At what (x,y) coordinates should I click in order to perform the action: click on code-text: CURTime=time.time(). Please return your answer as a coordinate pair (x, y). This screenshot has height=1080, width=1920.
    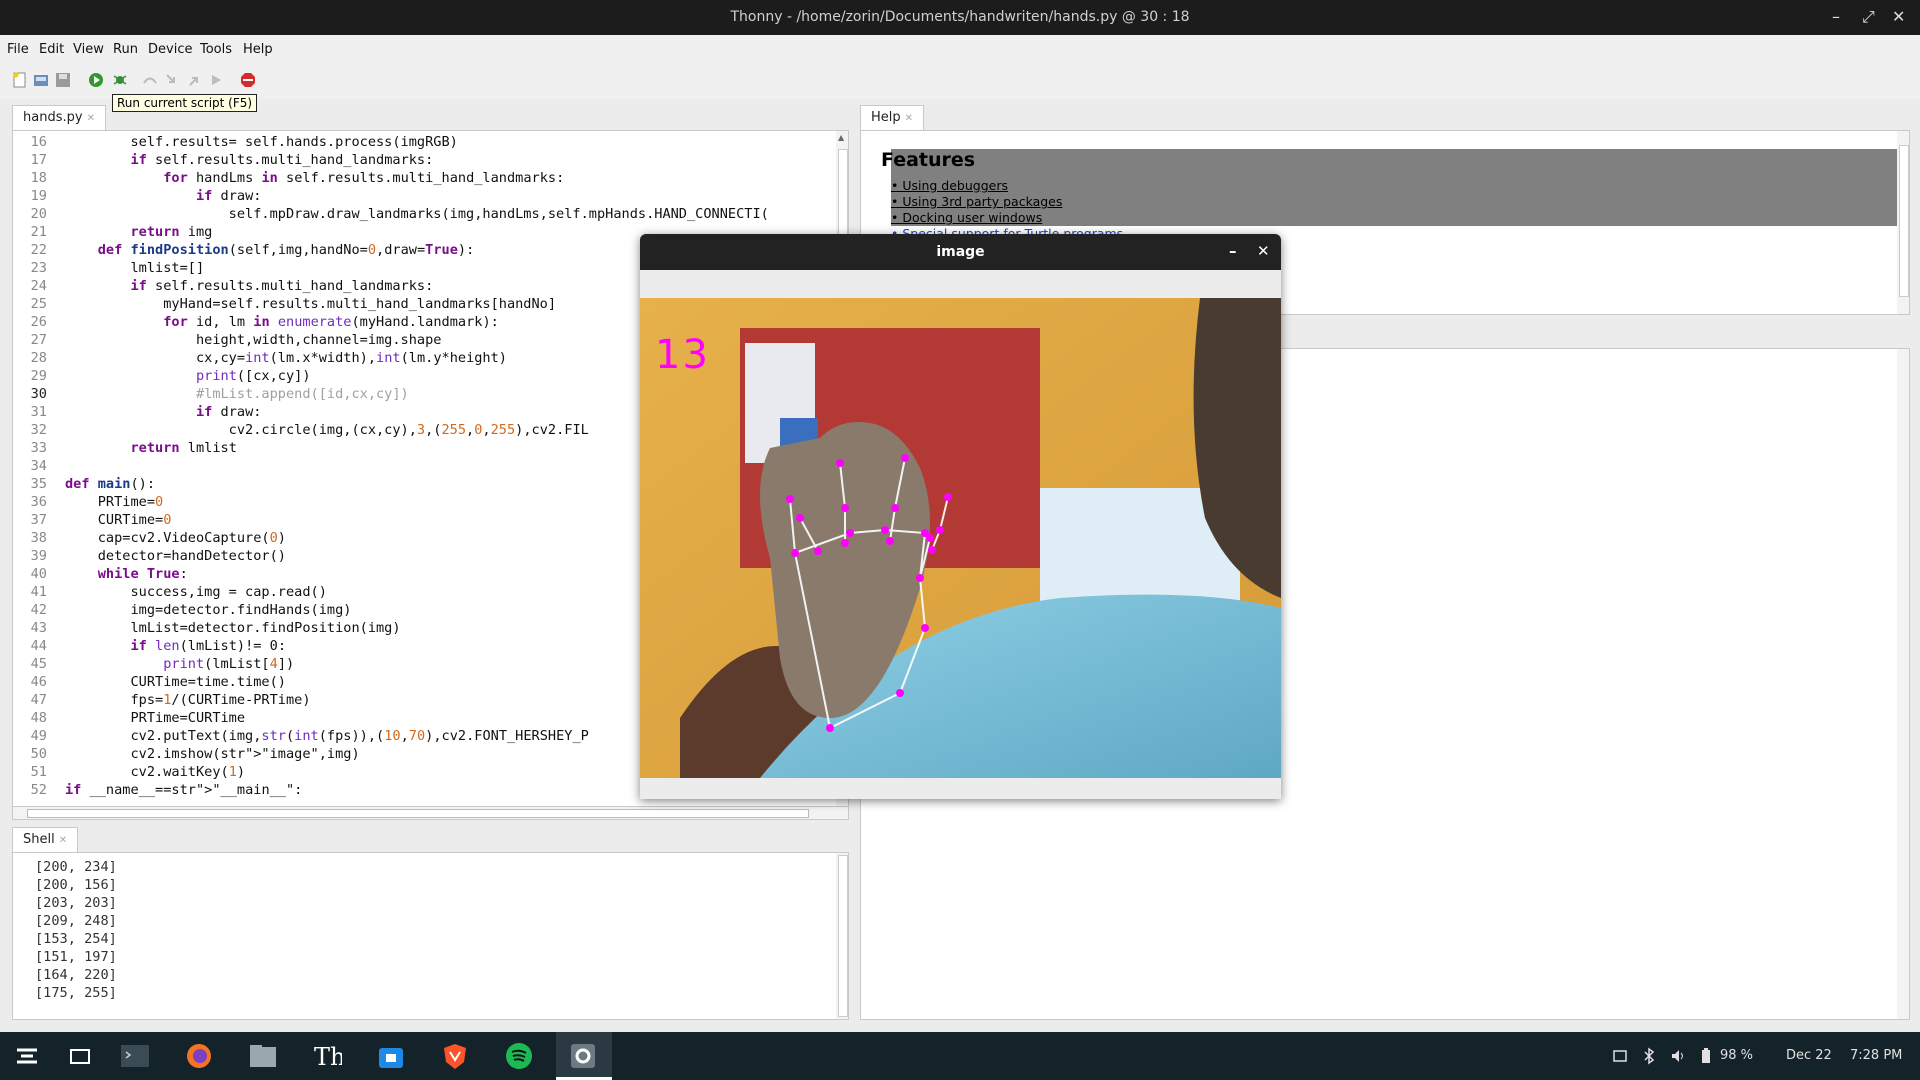
    Looking at the image, I should click on (175, 682).